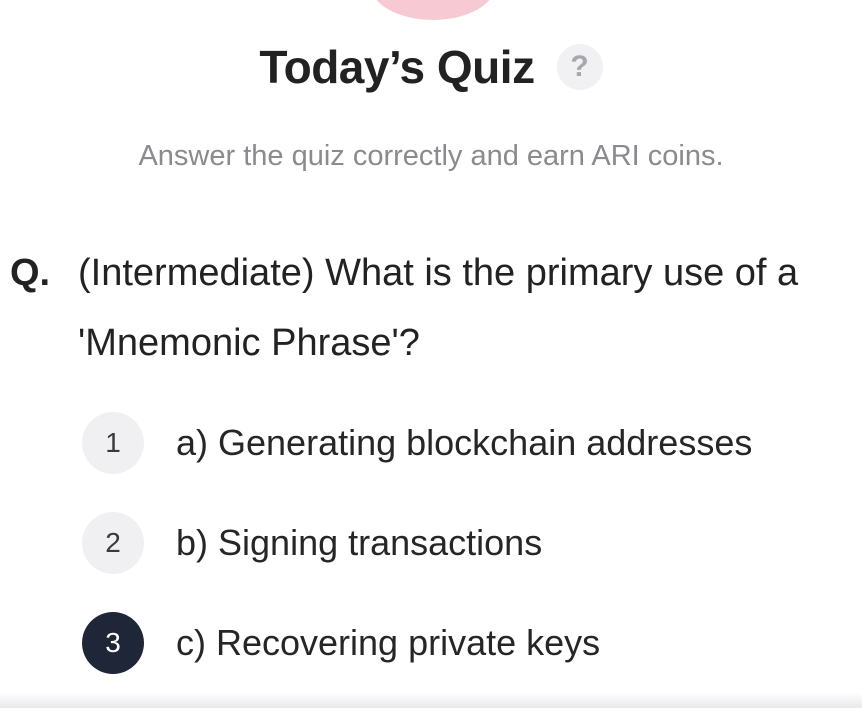 The image size is (862, 708). I want to click on option-number-badge: 3, so click(113, 643).